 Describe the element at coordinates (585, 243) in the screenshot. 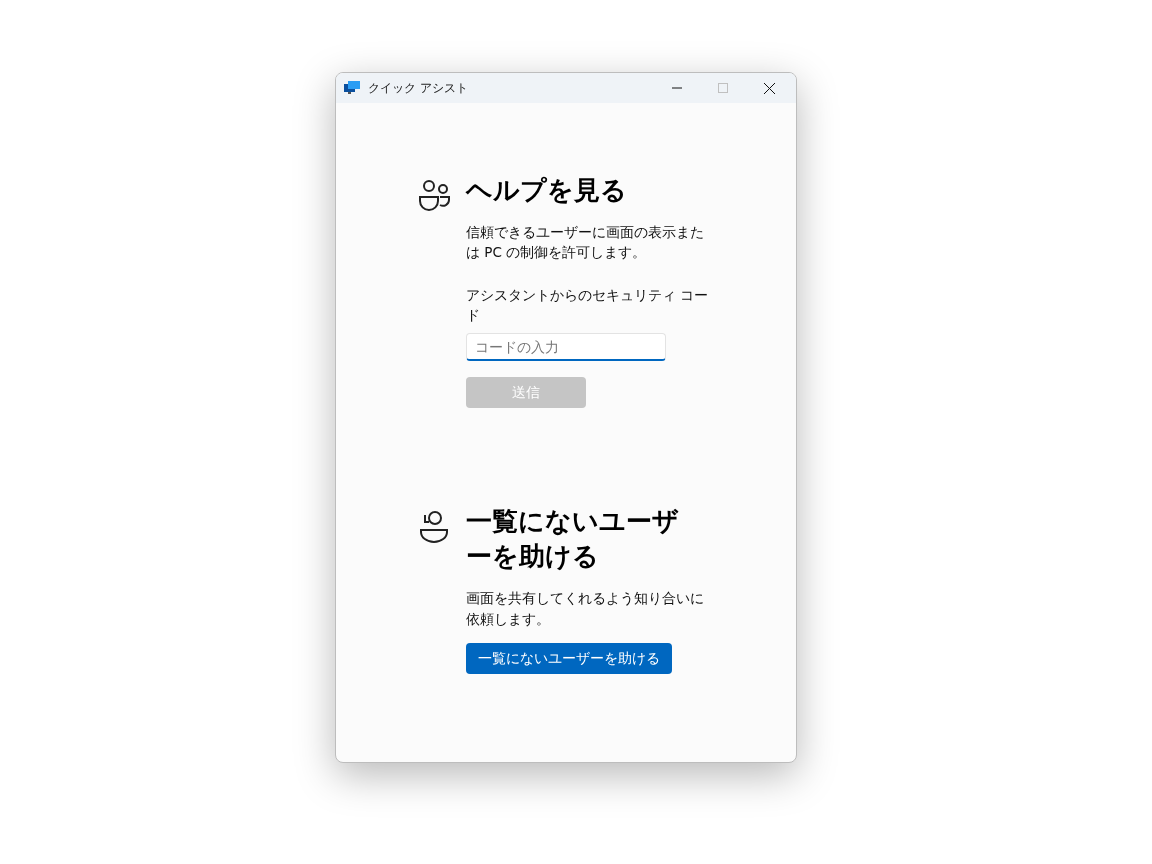

I see `description-text: 信頼できるユーザーに画面の表示または PC の制御を許可します。` at that location.